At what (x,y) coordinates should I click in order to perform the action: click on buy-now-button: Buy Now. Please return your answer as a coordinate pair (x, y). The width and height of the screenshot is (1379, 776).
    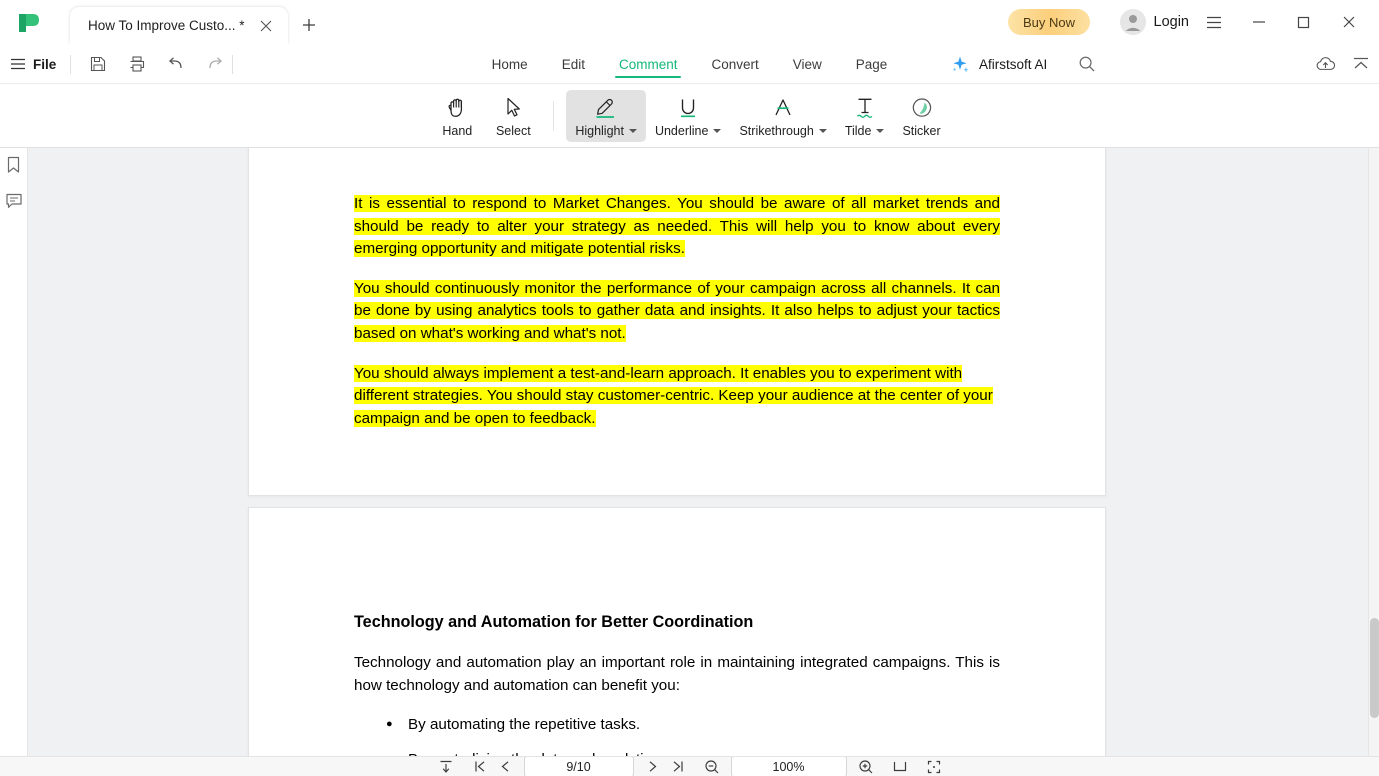
    Looking at the image, I should click on (1048, 22).